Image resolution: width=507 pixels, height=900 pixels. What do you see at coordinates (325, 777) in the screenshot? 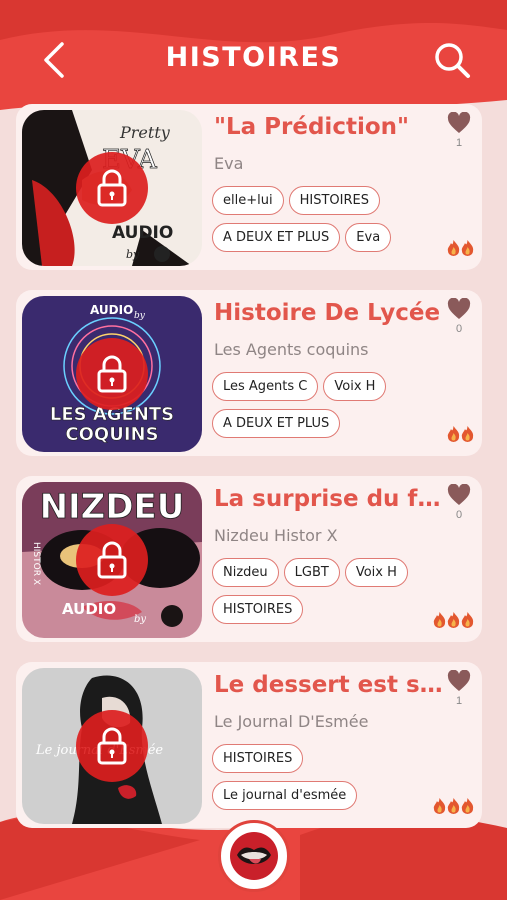
I see `tag-list: HISTOIRES Le journal d'esmée` at bounding box center [325, 777].